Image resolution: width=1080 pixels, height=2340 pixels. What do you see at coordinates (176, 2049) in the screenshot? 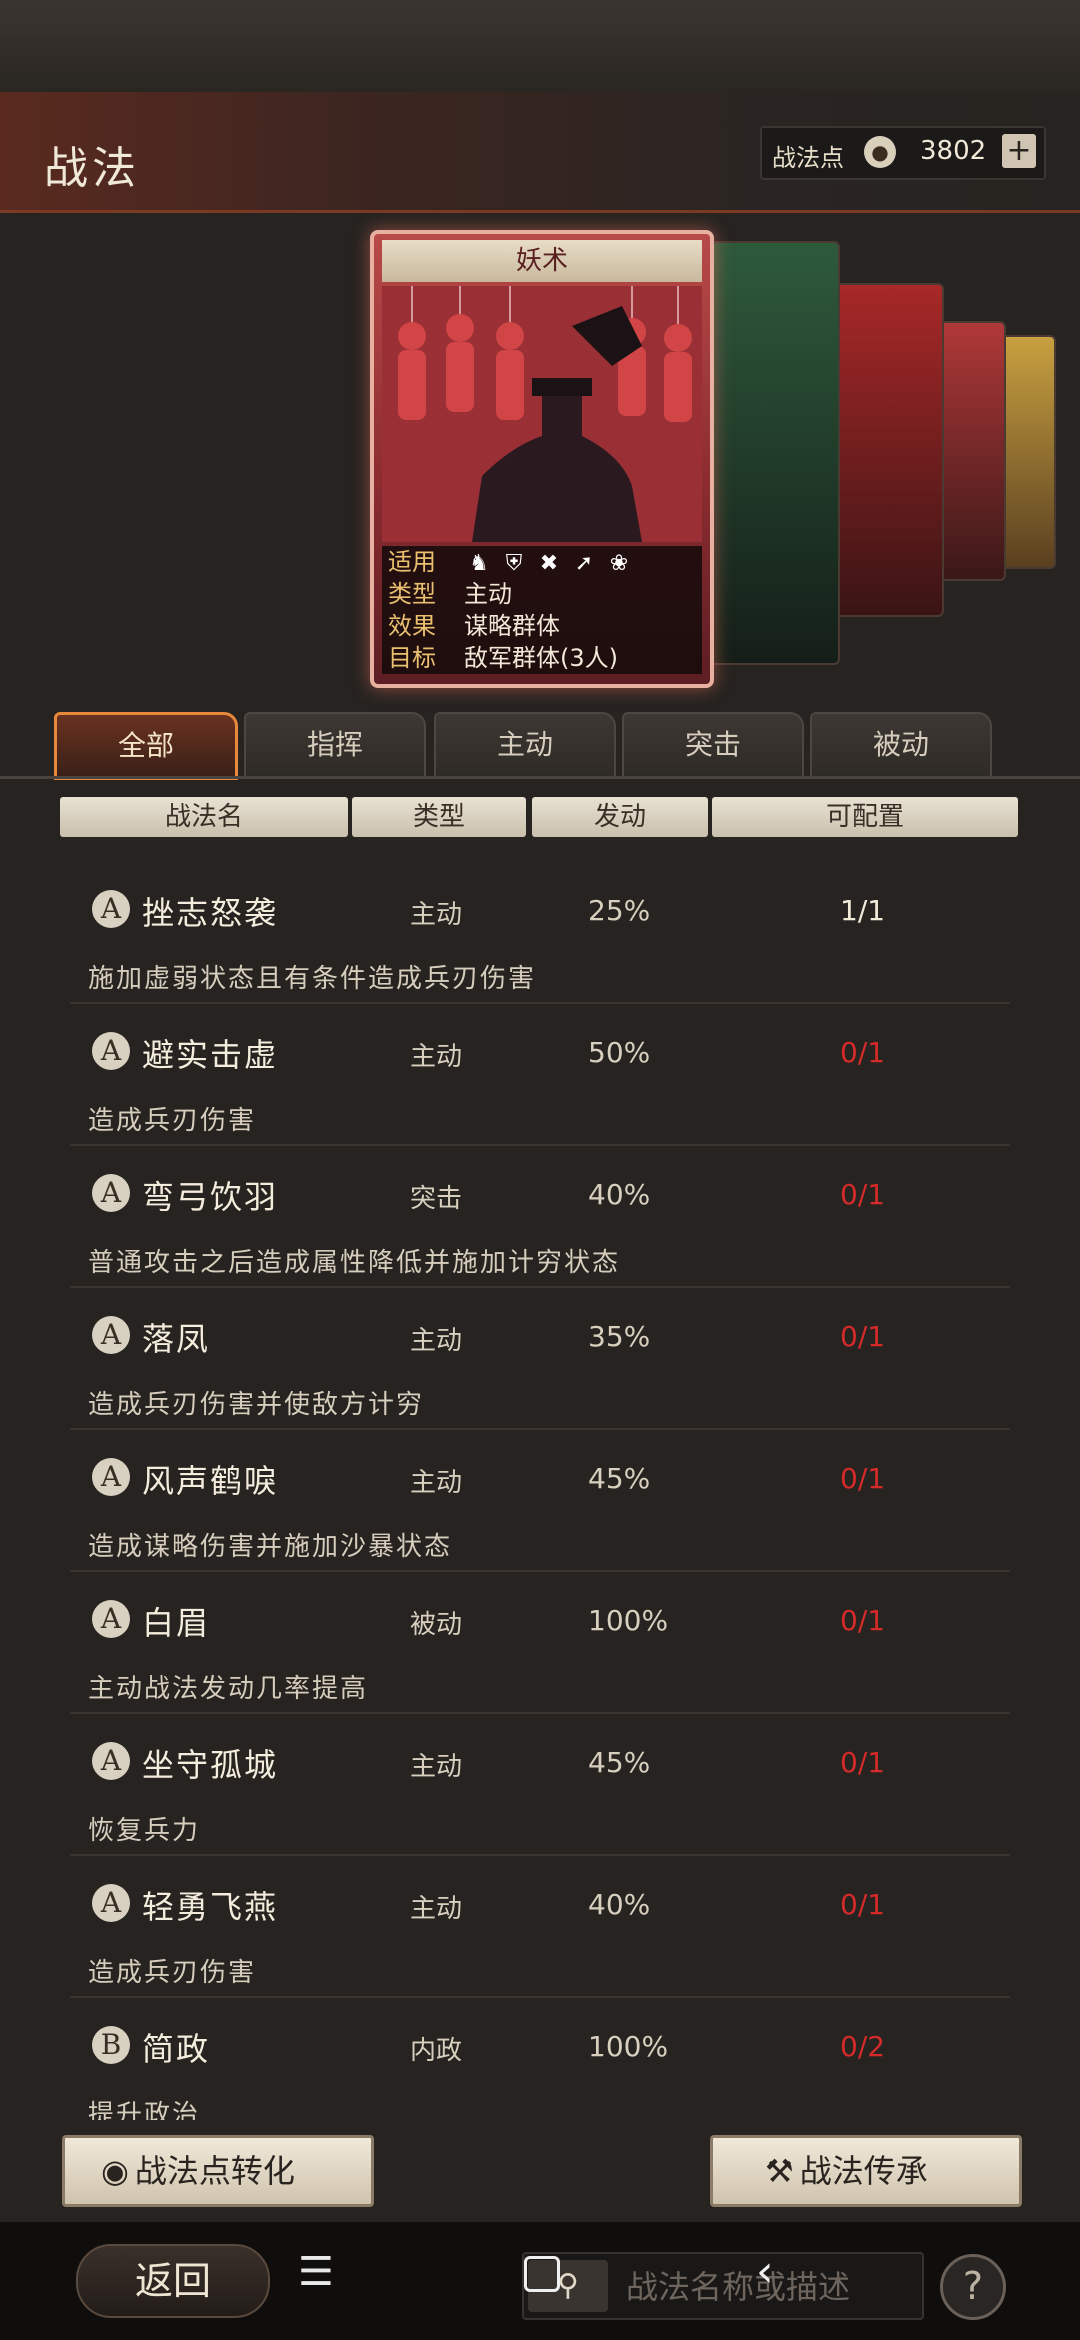
I see `skill-name: 简政` at bounding box center [176, 2049].